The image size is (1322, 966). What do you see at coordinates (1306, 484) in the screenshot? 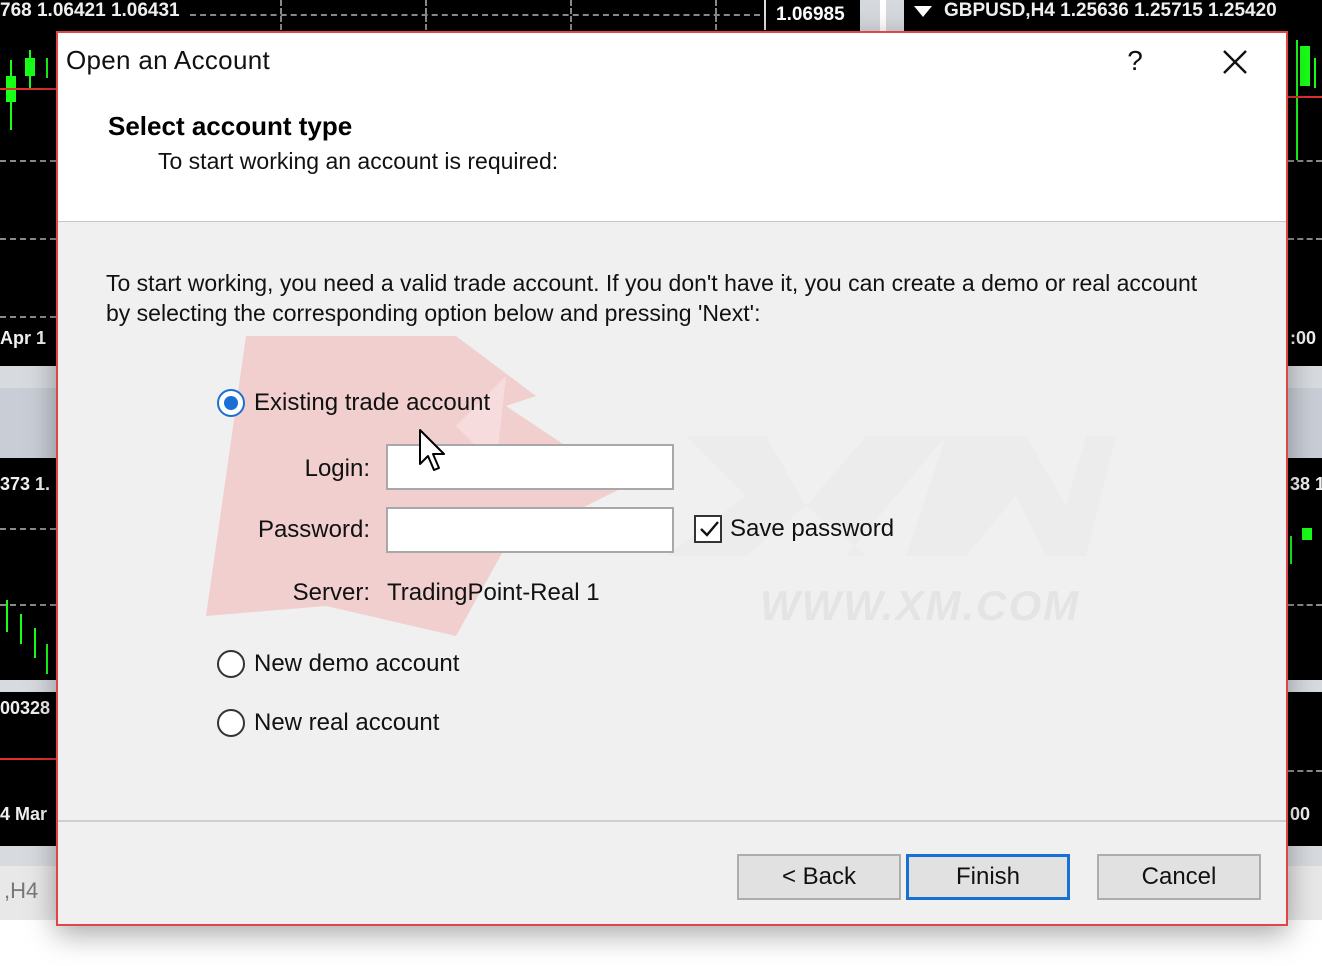
I see `chart-price-right: 38 1` at bounding box center [1306, 484].